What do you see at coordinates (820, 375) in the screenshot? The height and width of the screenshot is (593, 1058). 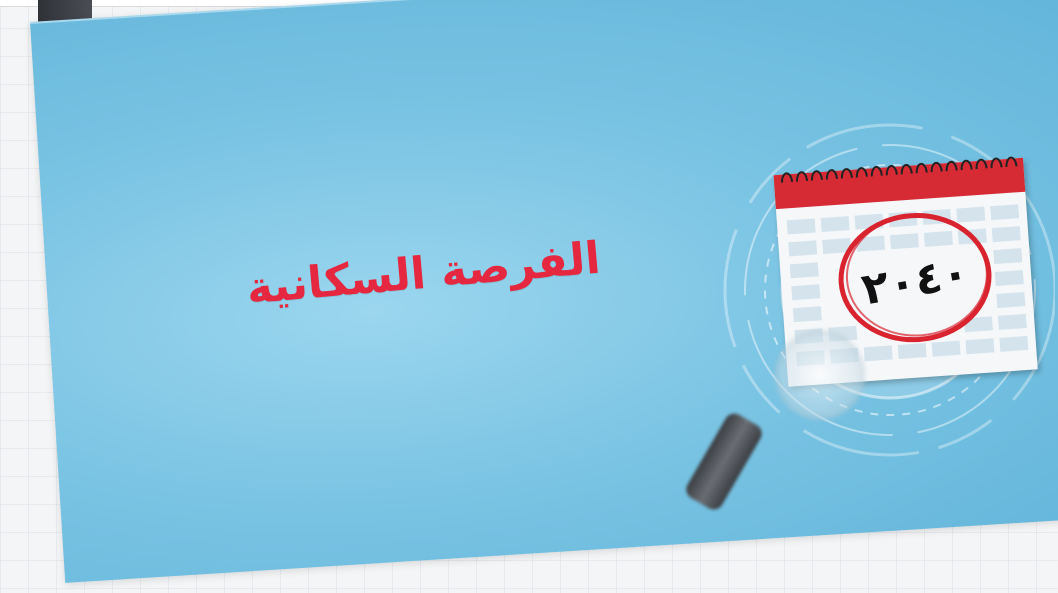 I see `magnifier-lens` at bounding box center [820, 375].